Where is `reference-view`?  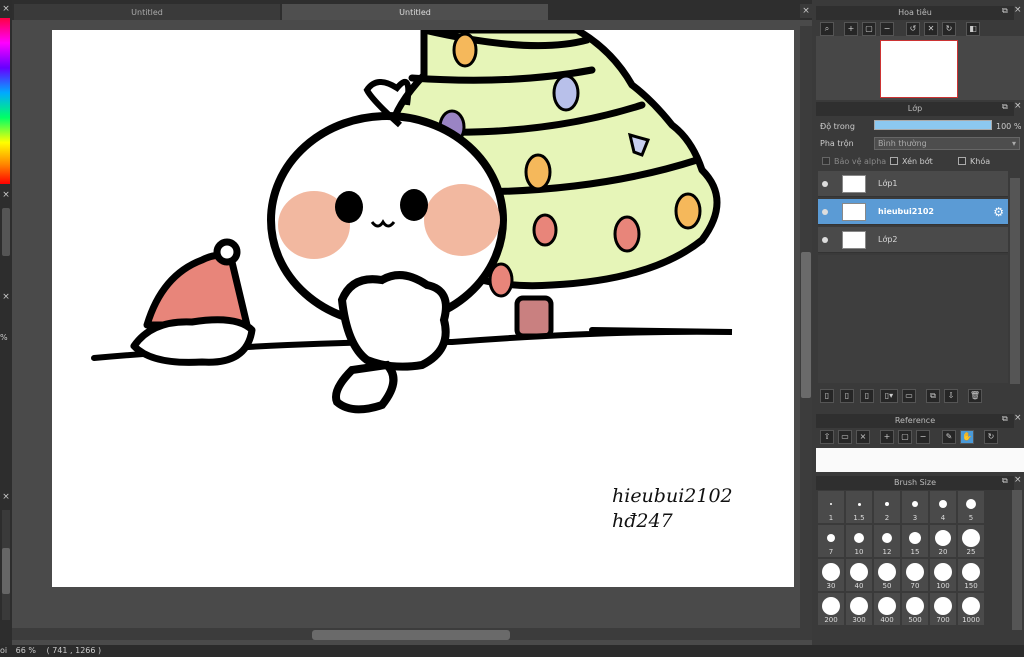
reference-view is located at coordinates (920, 460).